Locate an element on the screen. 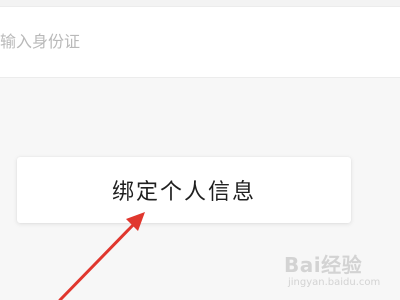 The width and height of the screenshot is (400, 300). id-number-input is located at coordinates (180, 41).